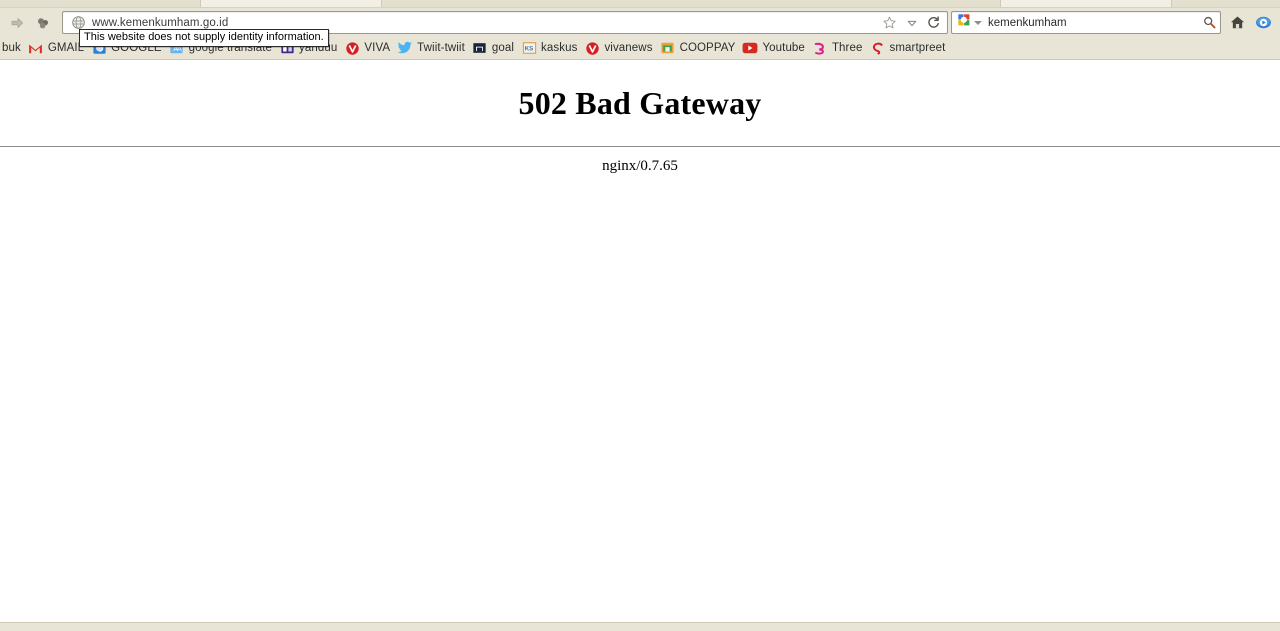 The image size is (1280, 631). I want to click on bookmark-label: buk, so click(11, 48).